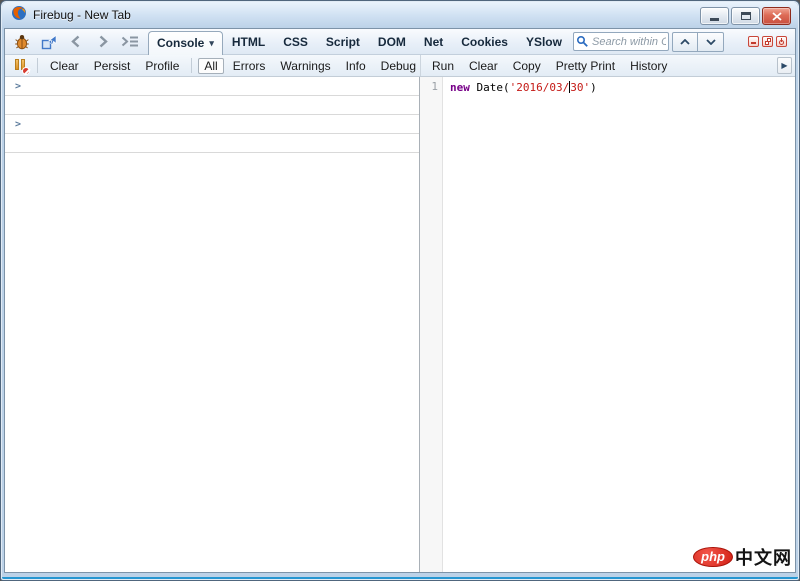 Image resolution: width=800 pixels, height=581 pixels. Describe the element at coordinates (305, 66) in the screenshot. I see `filter-warnings-button: Warnings` at that location.